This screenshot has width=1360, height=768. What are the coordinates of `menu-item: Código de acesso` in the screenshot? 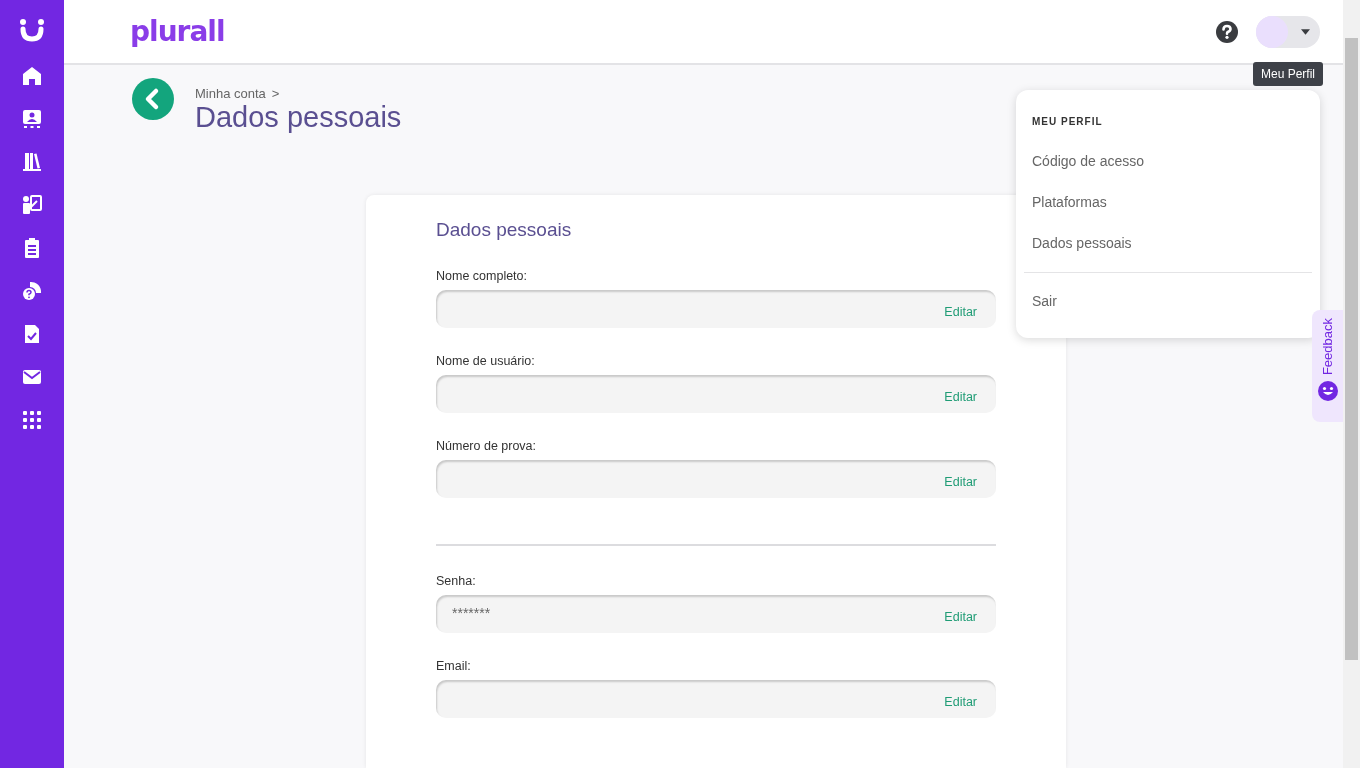 It's located at (1172, 161).